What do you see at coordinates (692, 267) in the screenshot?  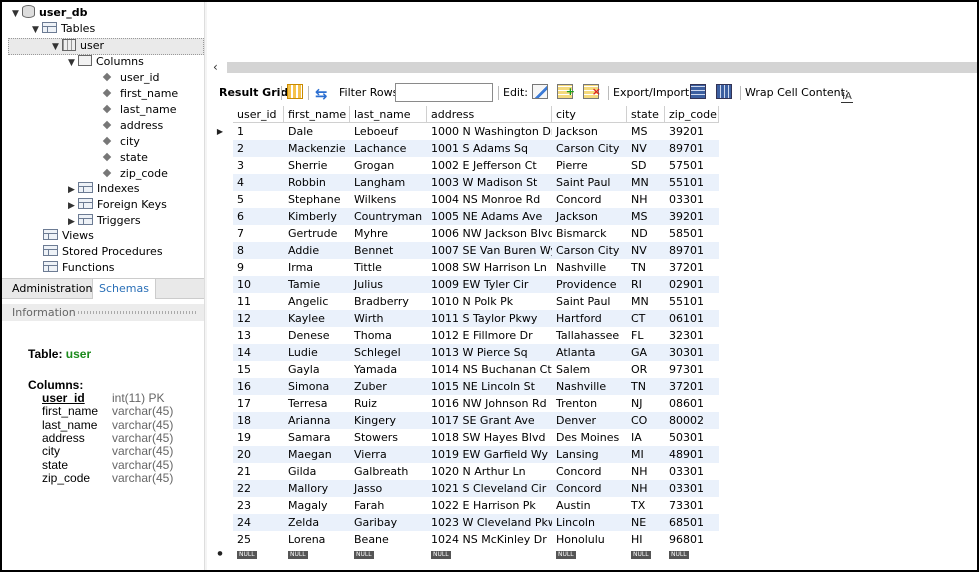 I see `grid-cell: 37201` at bounding box center [692, 267].